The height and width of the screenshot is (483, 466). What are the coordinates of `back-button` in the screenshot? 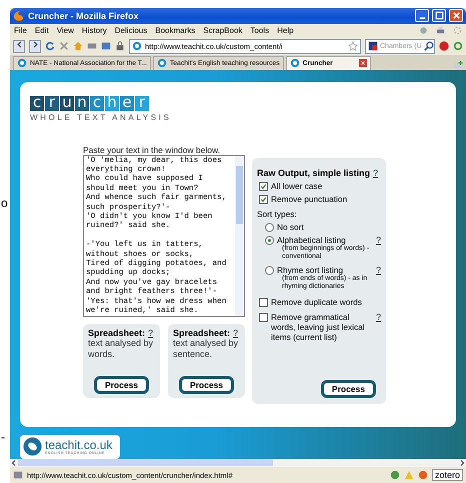 It's located at (19, 46).